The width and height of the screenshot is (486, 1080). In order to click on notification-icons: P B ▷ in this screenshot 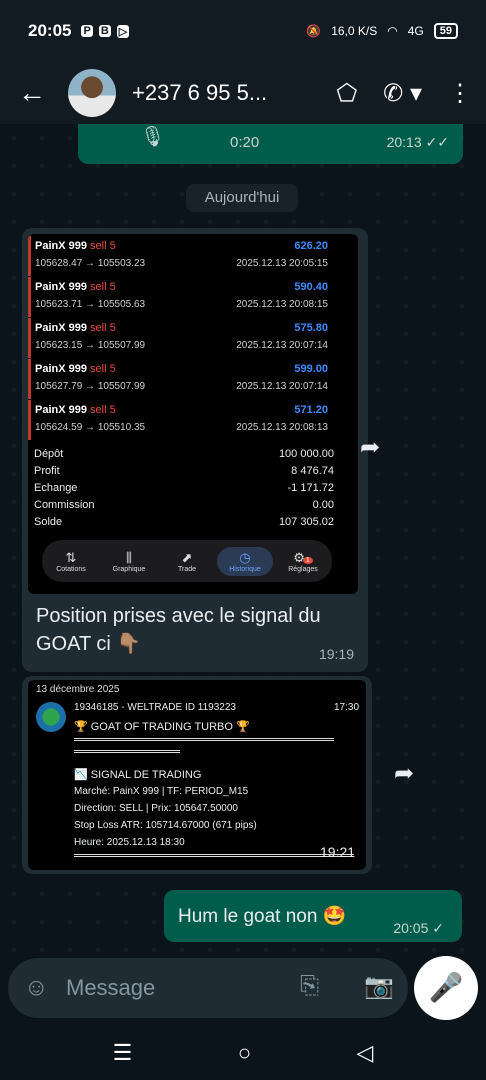, I will do `click(105, 31)`.